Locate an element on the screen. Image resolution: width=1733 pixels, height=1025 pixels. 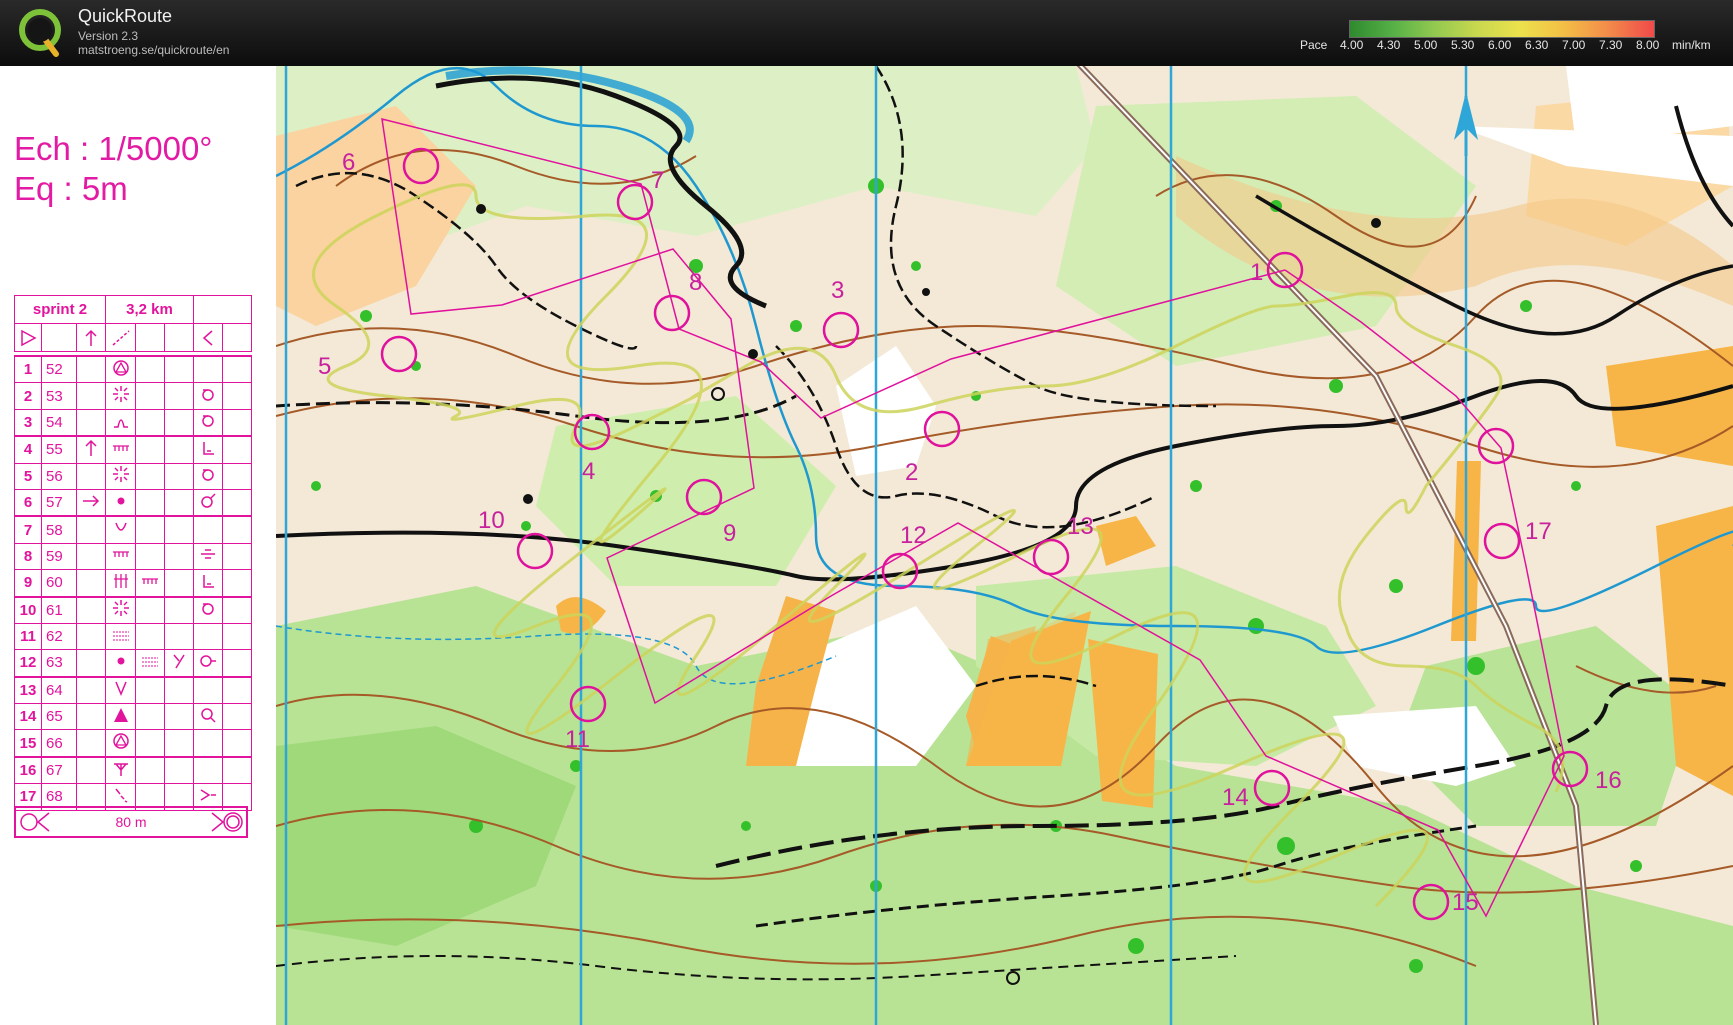
control-description-row: 9 60 is located at coordinates (133, 583).